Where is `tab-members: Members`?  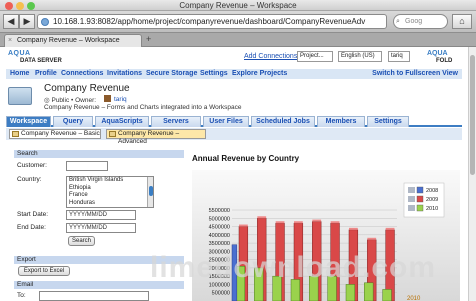
tab-members: Members is located at coordinates (341, 121).